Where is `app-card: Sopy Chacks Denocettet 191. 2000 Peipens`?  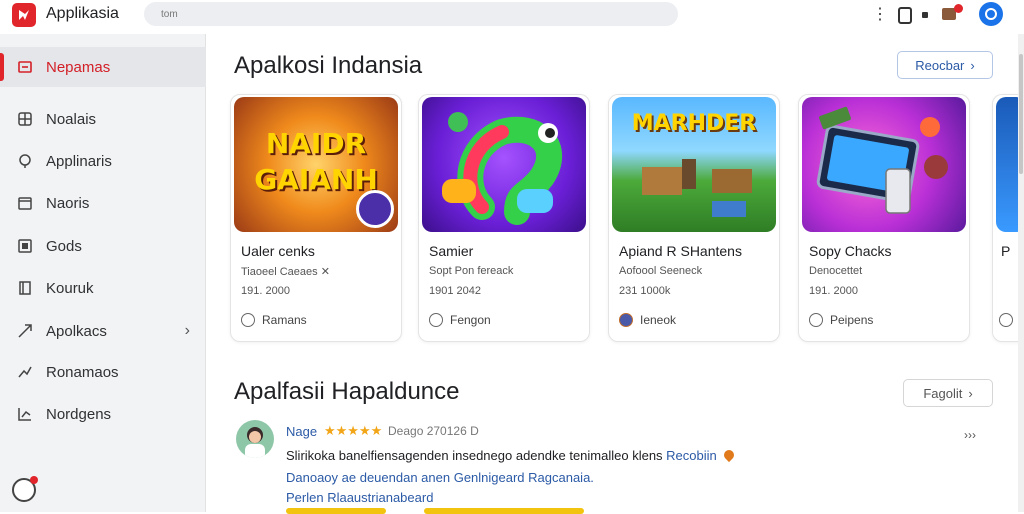 app-card: Sopy Chacks Denocettet 191. 2000 Peipens is located at coordinates (884, 218).